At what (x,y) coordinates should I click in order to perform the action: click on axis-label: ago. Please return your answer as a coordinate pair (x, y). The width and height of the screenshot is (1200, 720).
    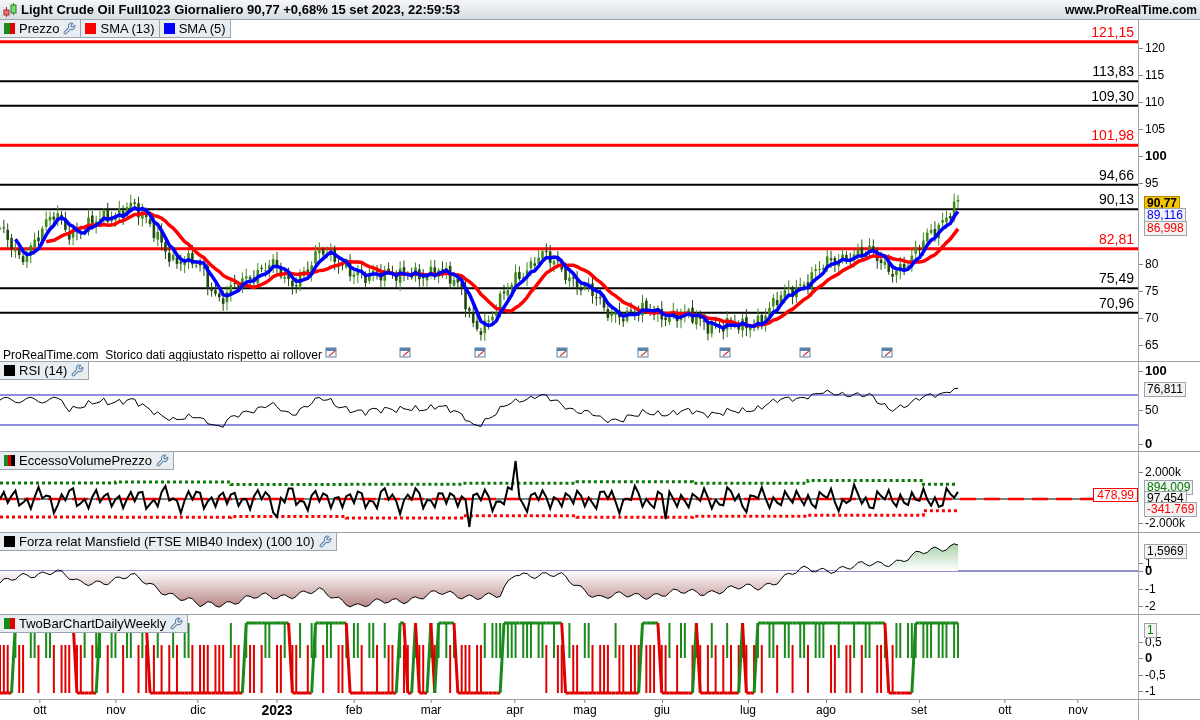
    Looking at the image, I should click on (826, 710).